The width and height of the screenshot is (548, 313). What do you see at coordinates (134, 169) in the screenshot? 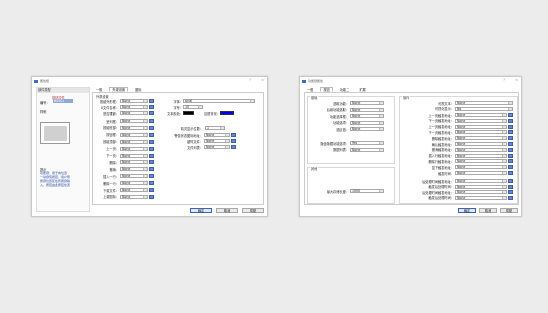
I see `appearance-item-10-select: None` at bounding box center [134, 169].